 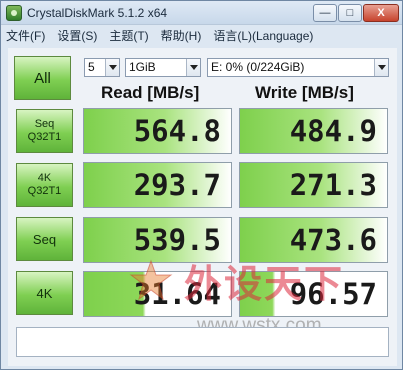 What do you see at coordinates (128, 35) in the screenshot?
I see `menu-theme: 主题(T)` at bounding box center [128, 35].